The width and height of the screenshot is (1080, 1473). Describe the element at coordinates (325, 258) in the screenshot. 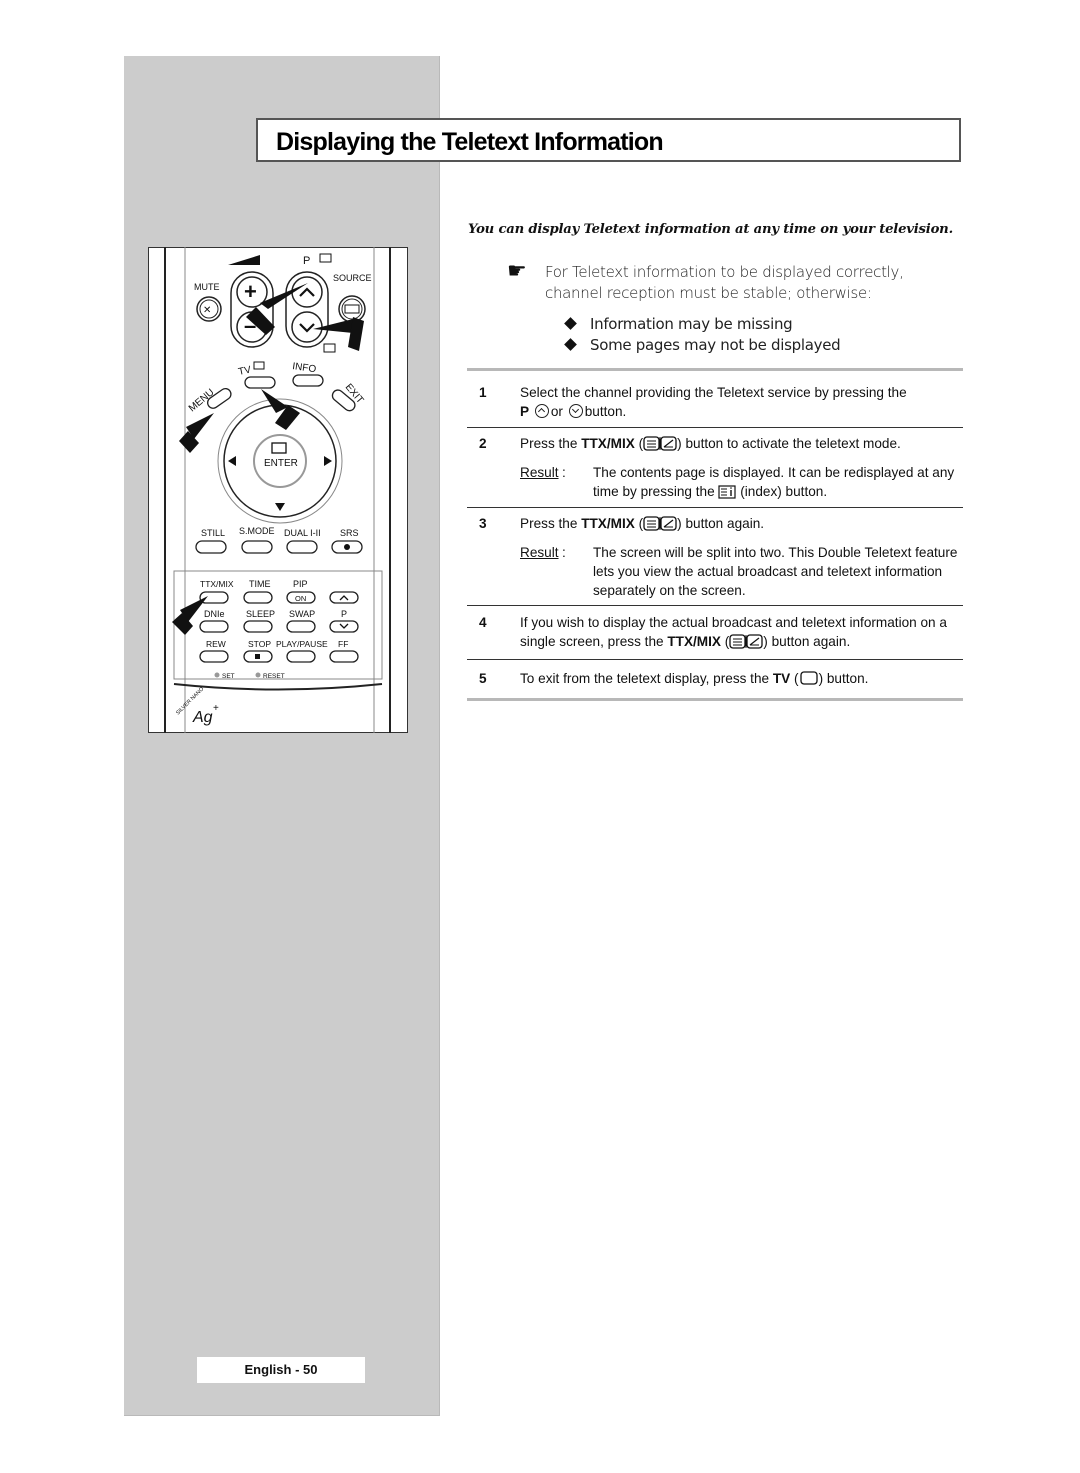

I see `teletext-icon` at that location.